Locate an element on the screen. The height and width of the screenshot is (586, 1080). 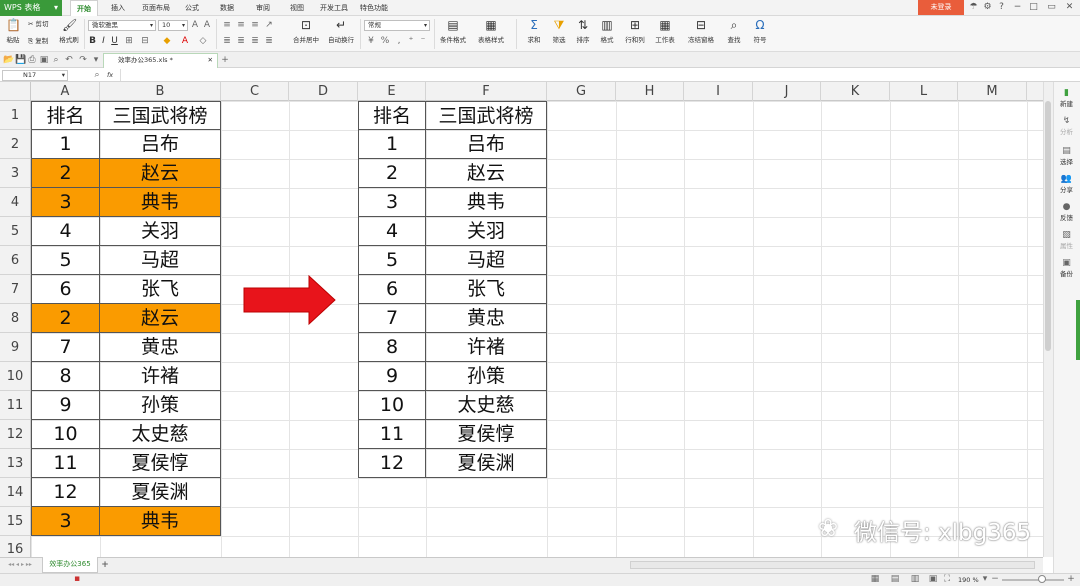
bold-icon: B is located at coordinates (92, 41).